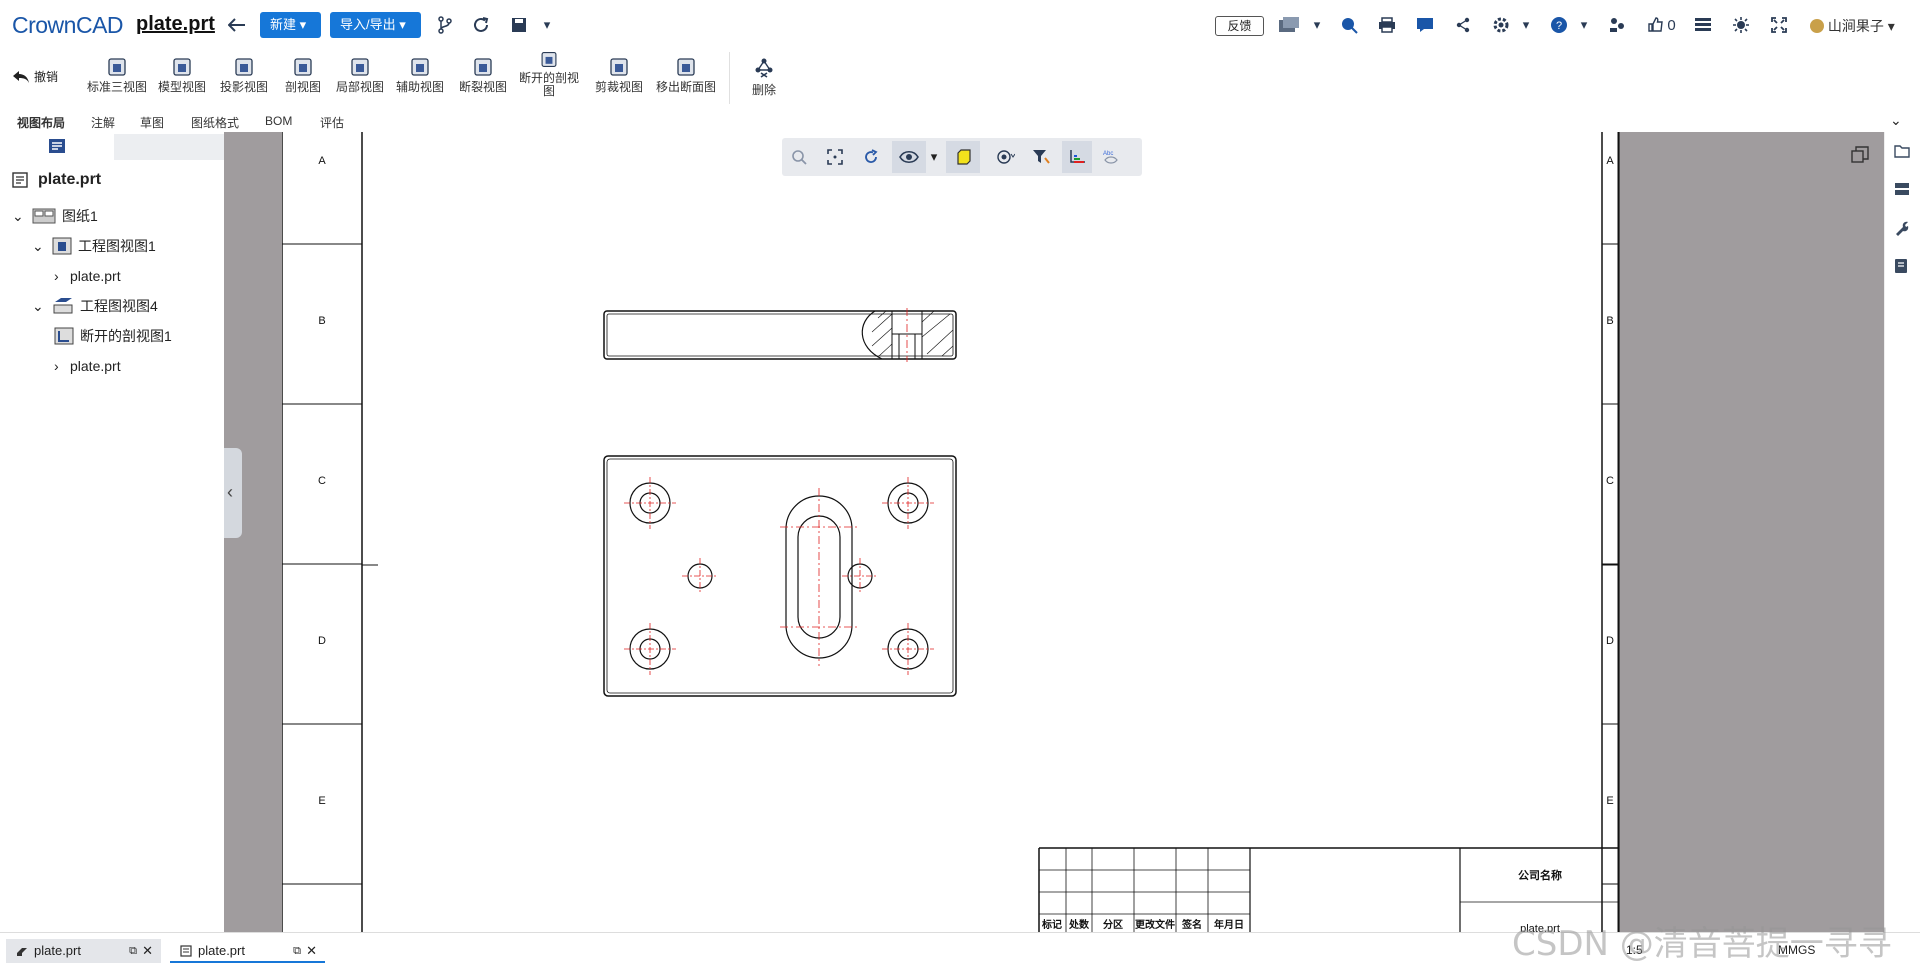 This screenshot has height=969, width=1920. I want to click on rotate-icon, so click(871, 157).